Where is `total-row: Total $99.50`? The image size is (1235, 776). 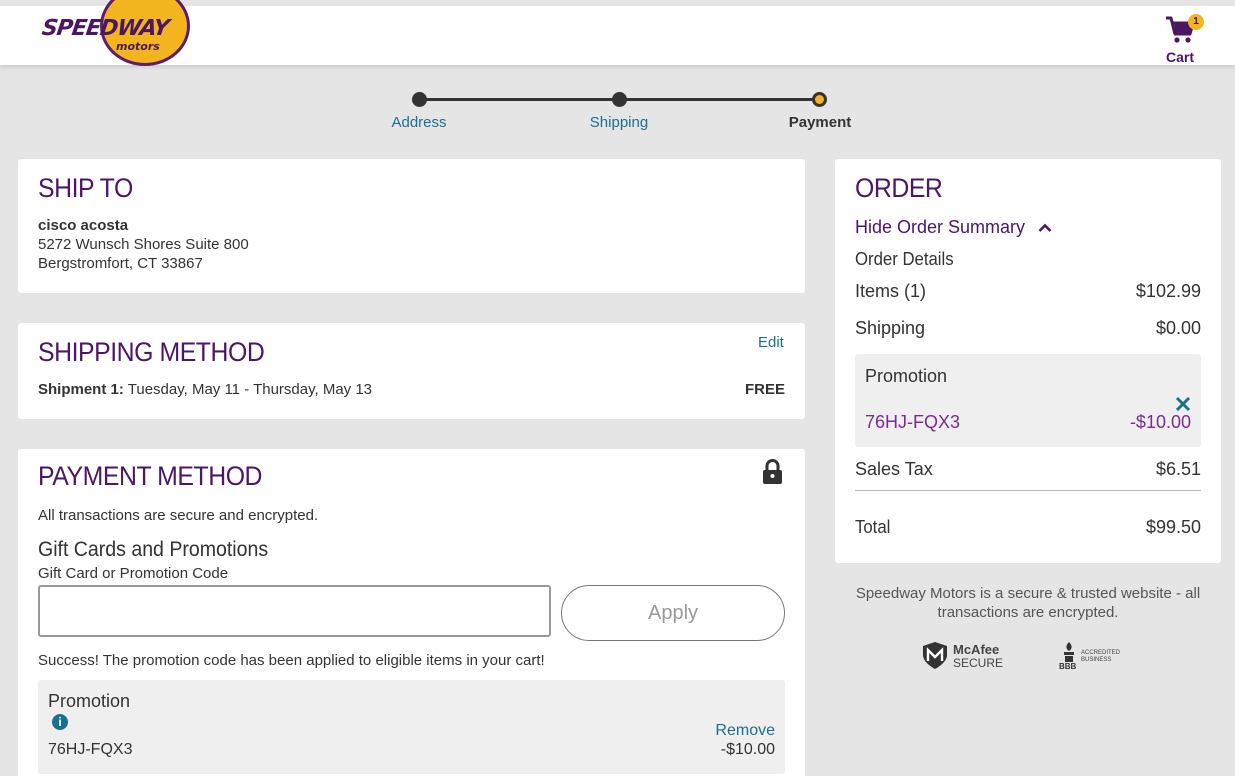
total-row: Total $99.50 is located at coordinates (1028, 527).